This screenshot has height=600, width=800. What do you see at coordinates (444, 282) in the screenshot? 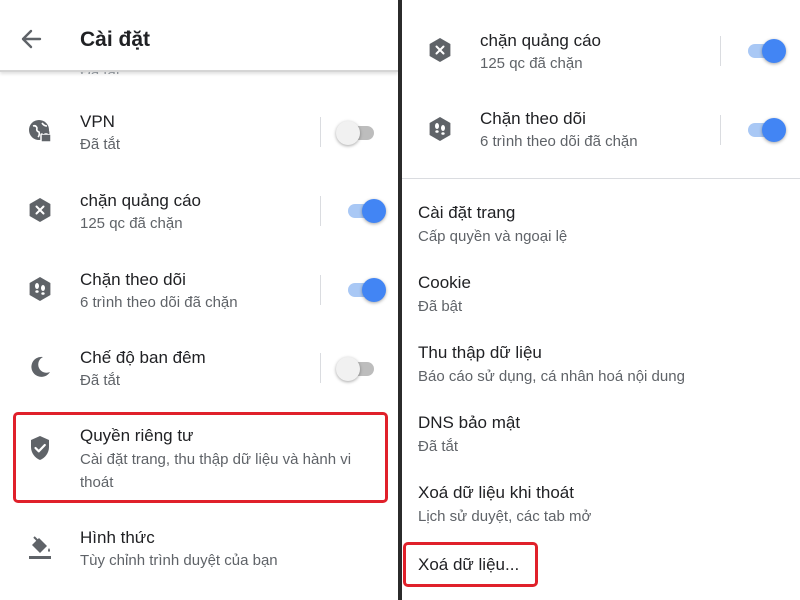
I see `cookie-title: Cookie` at bounding box center [444, 282].